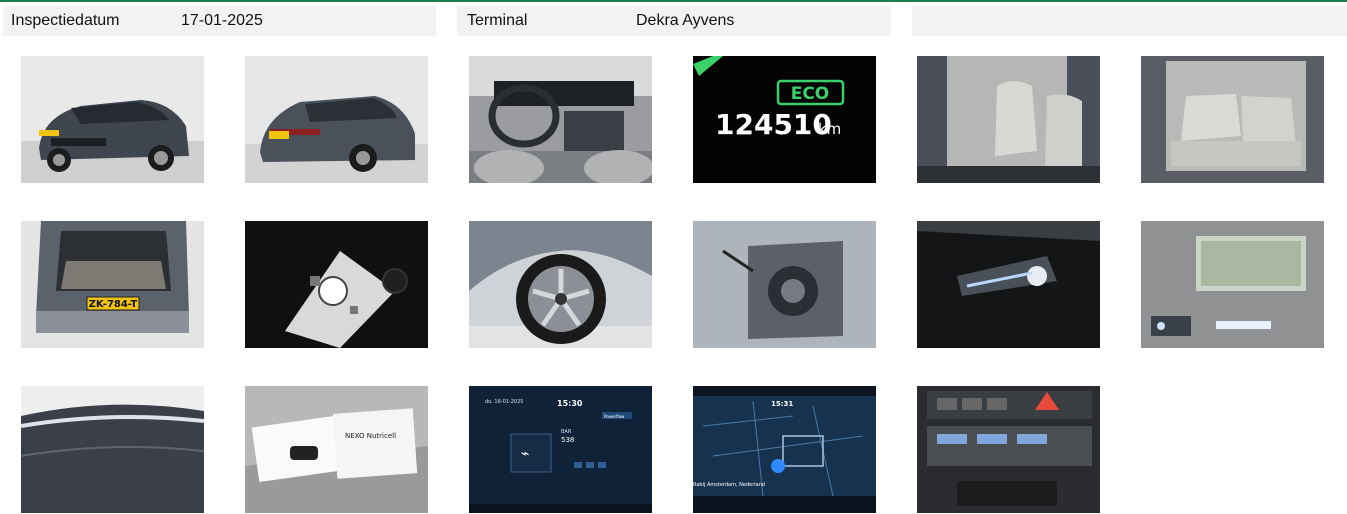 The height and width of the screenshot is (514, 1347). Describe the element at coordinates (504, 402) in the screenshot. I see `nav1-date-text: do, 16-01-2025` at that location.